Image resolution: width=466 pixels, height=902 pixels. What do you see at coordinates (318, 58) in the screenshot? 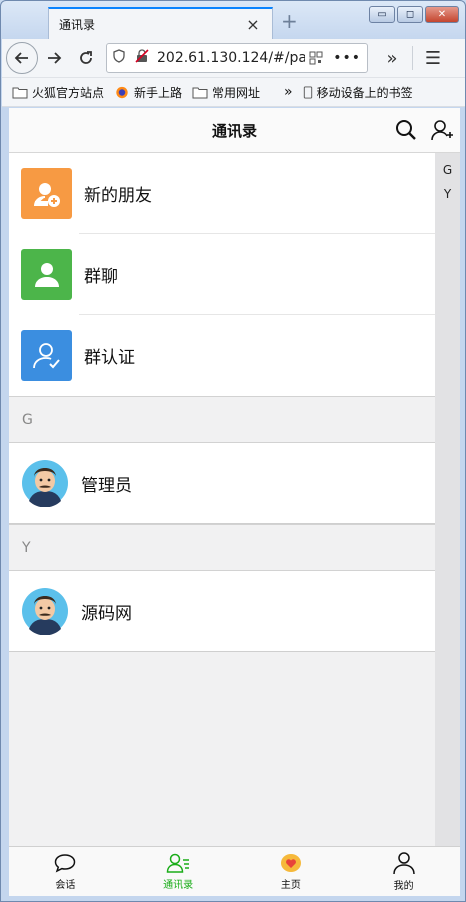
I see `qr-code-icon` at bounding box center [318, 58].